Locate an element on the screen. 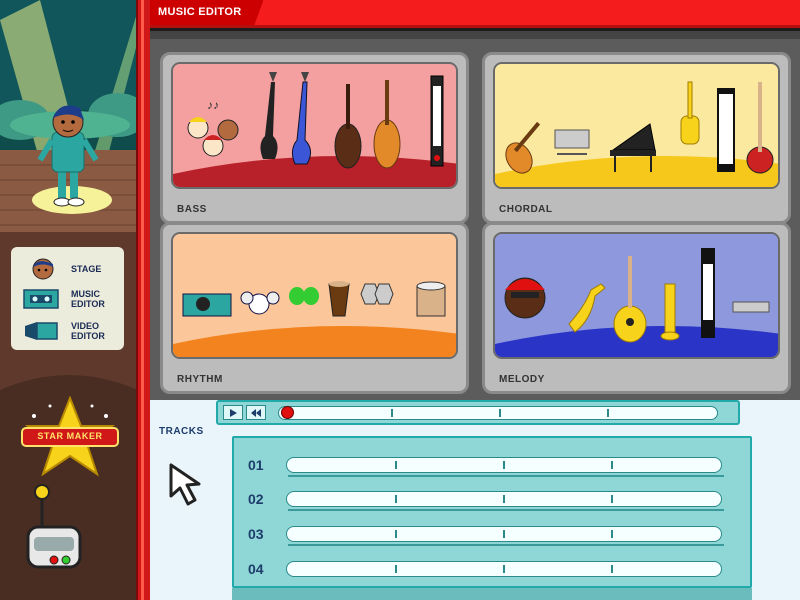 The image size is (800, 600). category-label-bass: BASS is located at coordinates (197, 209).